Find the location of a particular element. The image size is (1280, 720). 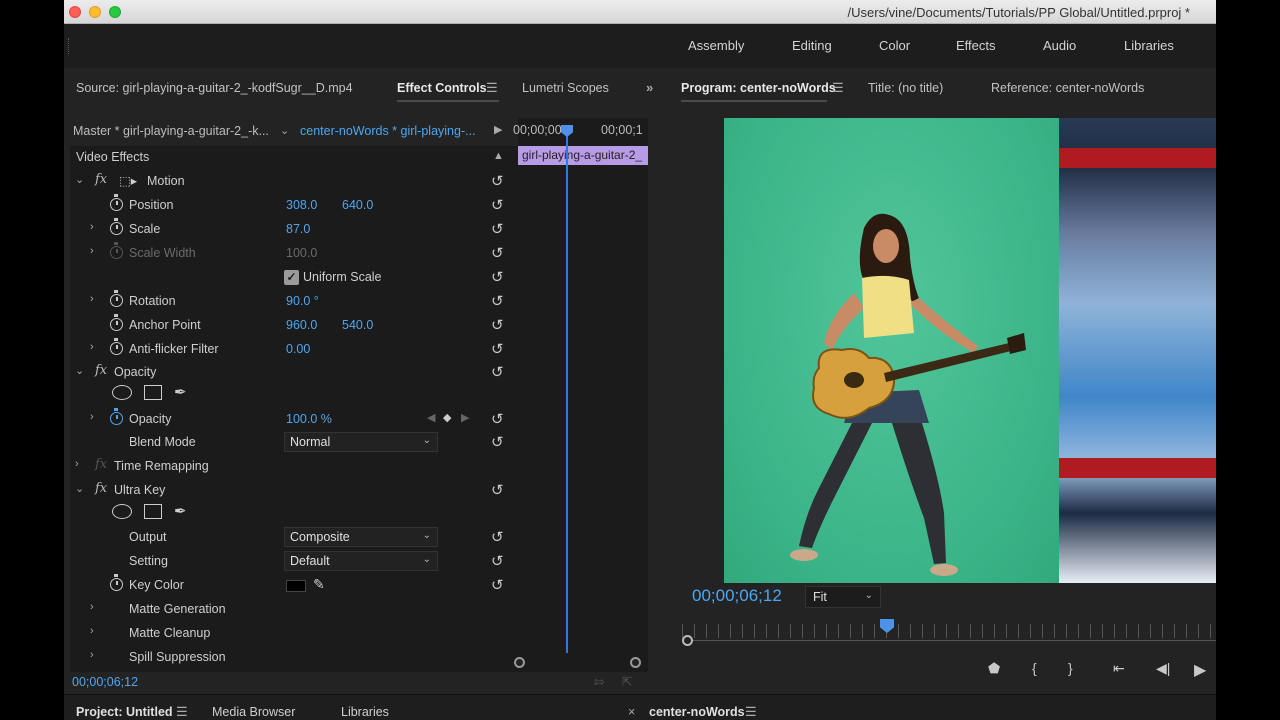

position-y-value: 640.0 is located at coordinates (357, 205).